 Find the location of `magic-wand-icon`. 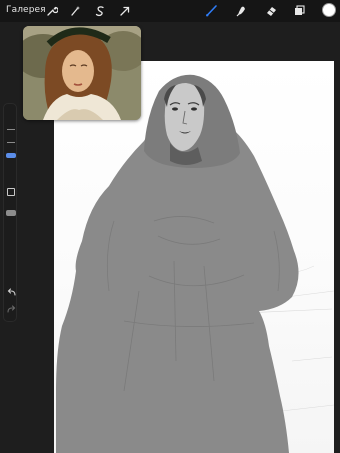

magic-wand-icon is located at coordinates (74, 10).